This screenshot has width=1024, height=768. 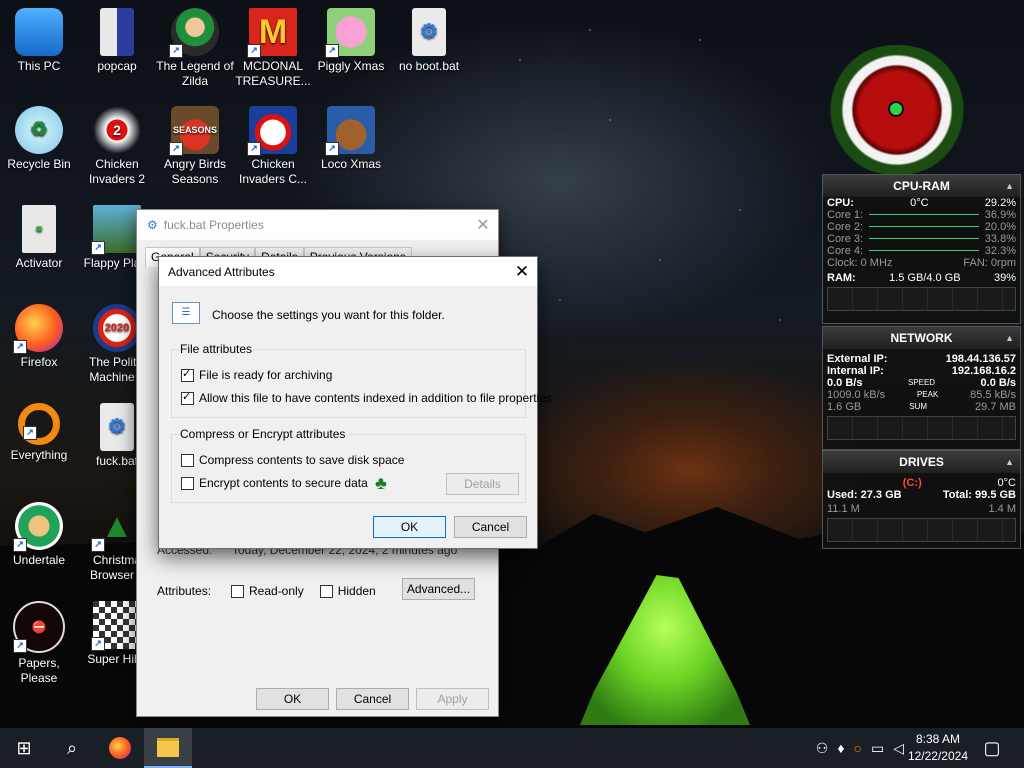 I want to click on drive-io-row: 11.1 M 1.4 M, so click(x=921, y=509).